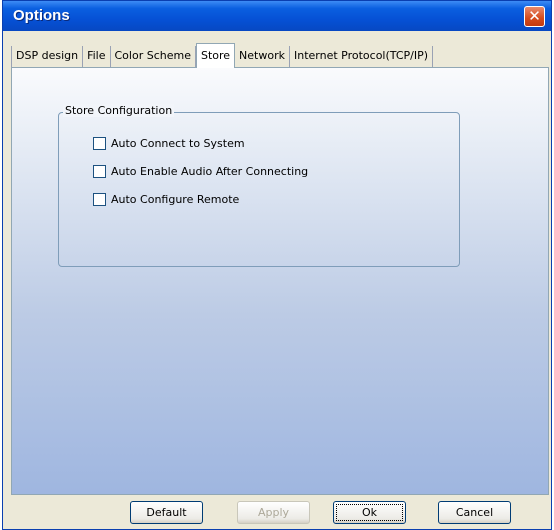 The width and height of the screenshot is (554, 530). Describe the element at coordinates (47, 56) in the screenshot. I see `tab-dsp-design: DSP design` at that location.